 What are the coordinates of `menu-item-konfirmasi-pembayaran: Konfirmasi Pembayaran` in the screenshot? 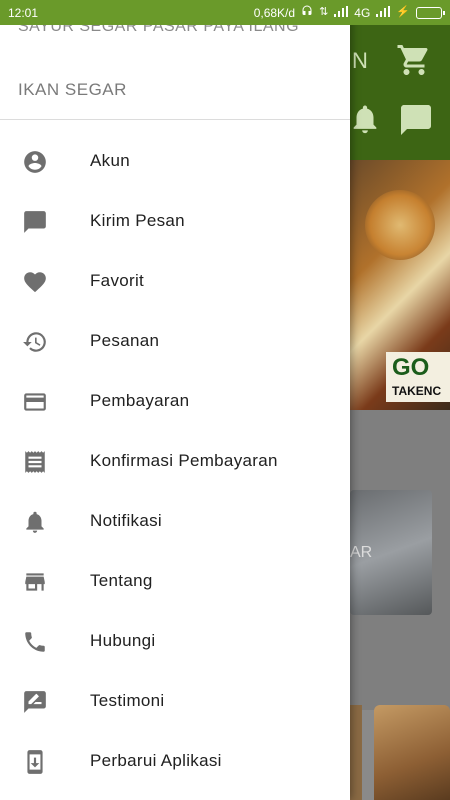 It's located at (175, 461).